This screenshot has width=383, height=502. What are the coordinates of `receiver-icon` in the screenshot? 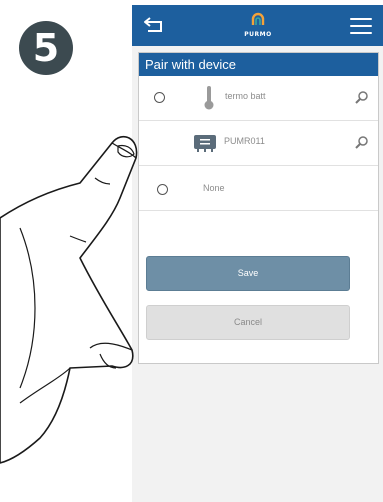 It's located at (205, 143).